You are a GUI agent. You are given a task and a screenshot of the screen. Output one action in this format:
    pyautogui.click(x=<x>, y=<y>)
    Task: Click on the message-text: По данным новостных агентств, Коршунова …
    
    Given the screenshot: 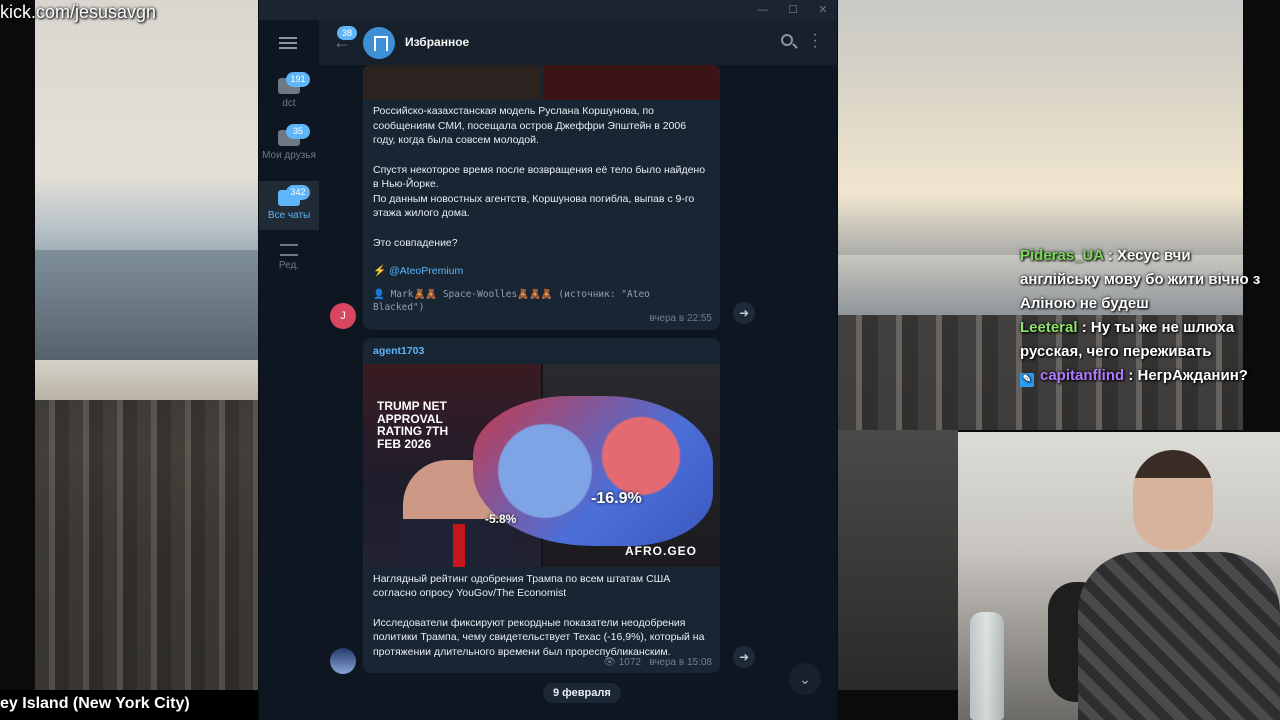 What is the action you would take?
    pyautogui.click(x=534, y=206)
    